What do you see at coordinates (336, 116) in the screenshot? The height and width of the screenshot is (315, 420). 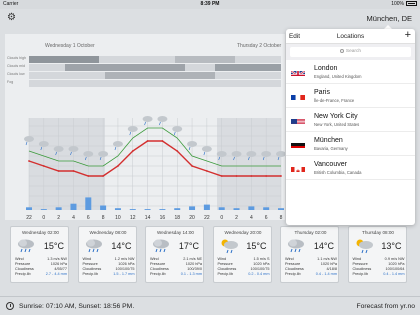 I see `location-name: New York City` at bounding box center [336, 116].